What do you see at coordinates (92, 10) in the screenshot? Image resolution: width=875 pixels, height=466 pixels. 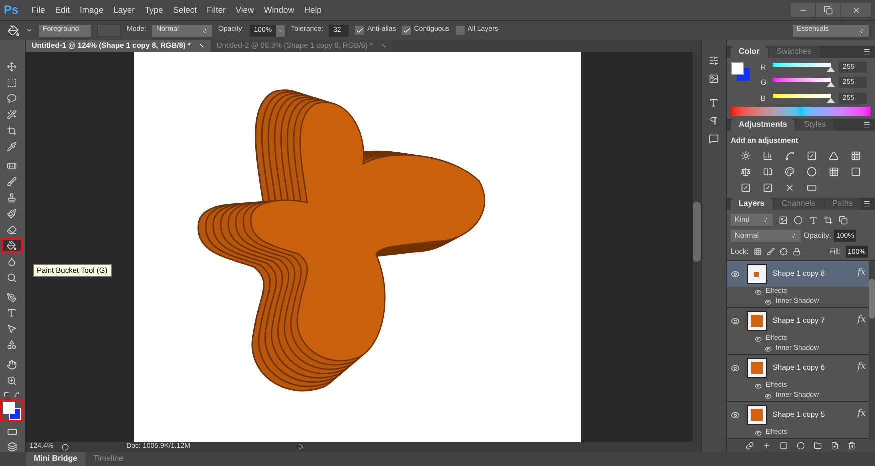 I see `menu-item: Image` at bounding box center [92, 10].